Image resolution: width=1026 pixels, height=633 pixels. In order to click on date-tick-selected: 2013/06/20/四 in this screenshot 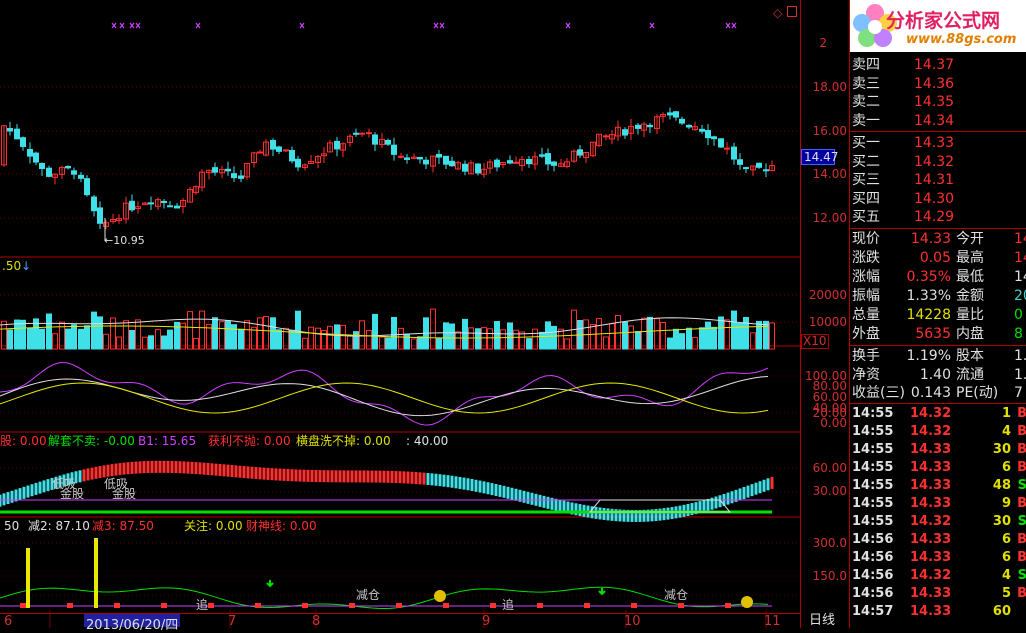, I will do `click(132, 623)`.